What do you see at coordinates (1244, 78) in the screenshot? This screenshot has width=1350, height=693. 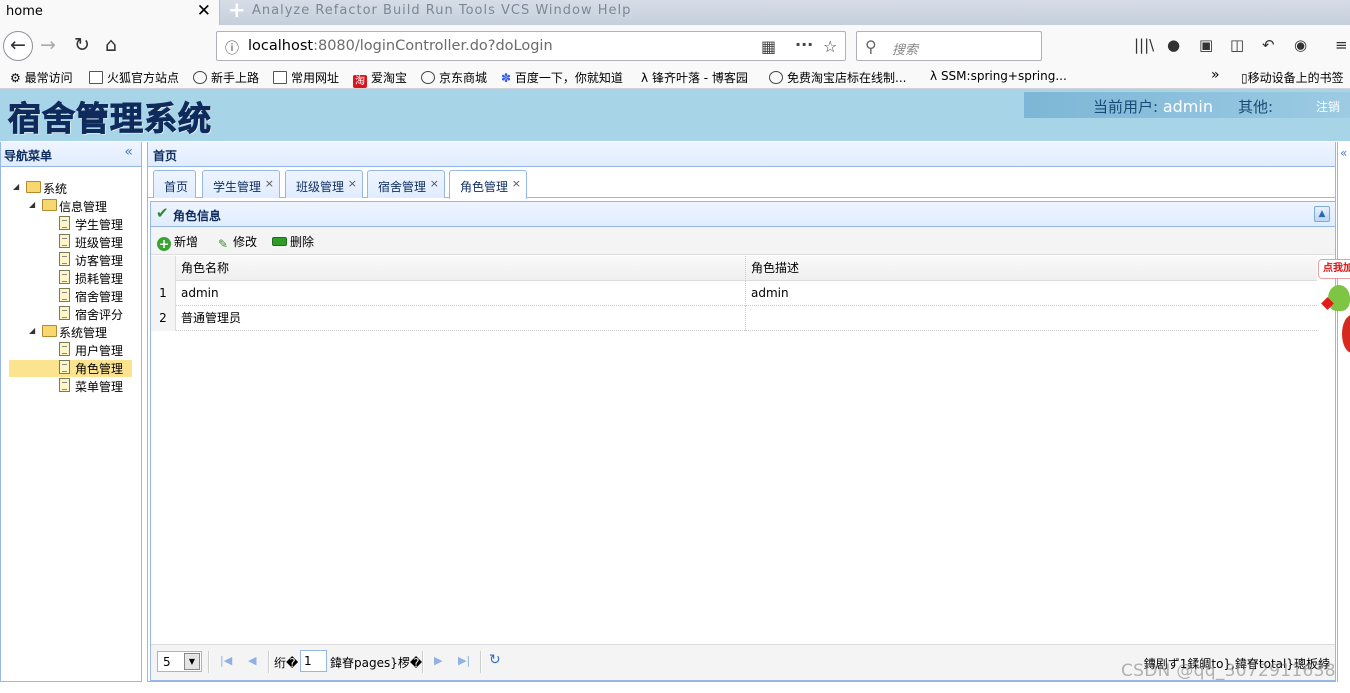 I see `mobile-icon: ▯` at bounding box center [1244, 78].